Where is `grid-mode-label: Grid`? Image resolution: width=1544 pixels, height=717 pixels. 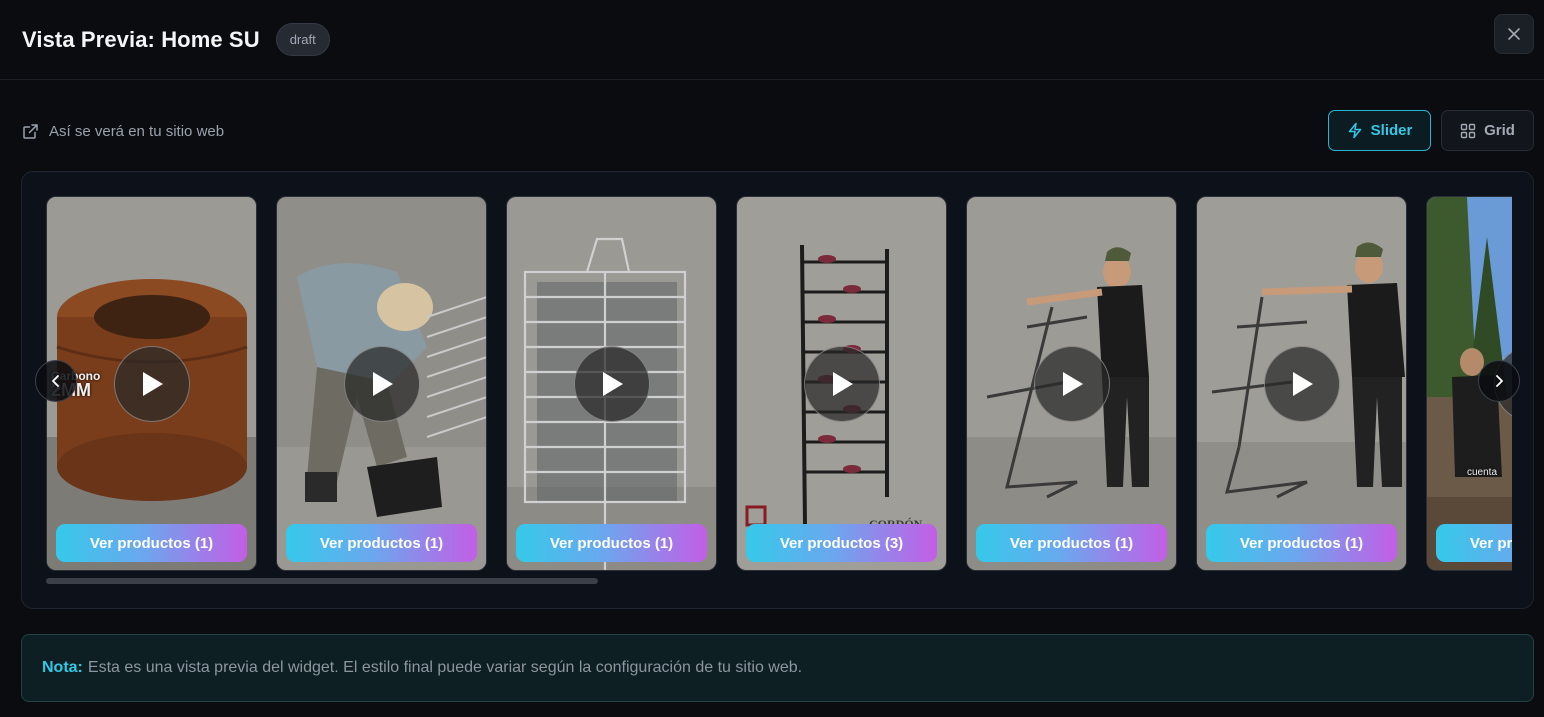 grid-mode-label: Grid is located at coordinates (1499, 130).